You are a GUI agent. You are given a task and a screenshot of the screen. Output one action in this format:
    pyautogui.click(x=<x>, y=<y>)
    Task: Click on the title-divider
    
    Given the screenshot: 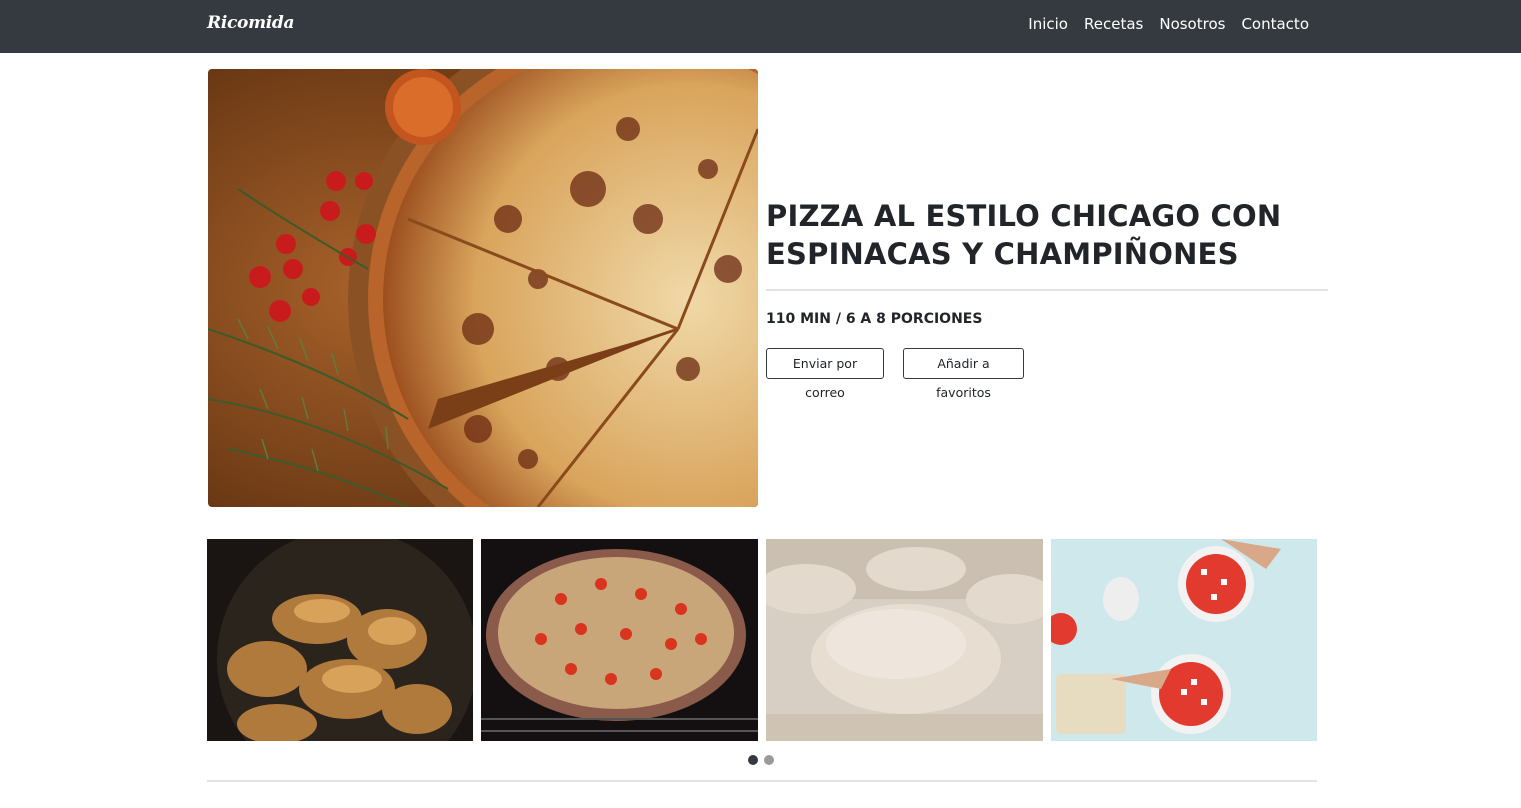 What is the action you would take?
    pyautogui.click(x=1047, y=290)
    